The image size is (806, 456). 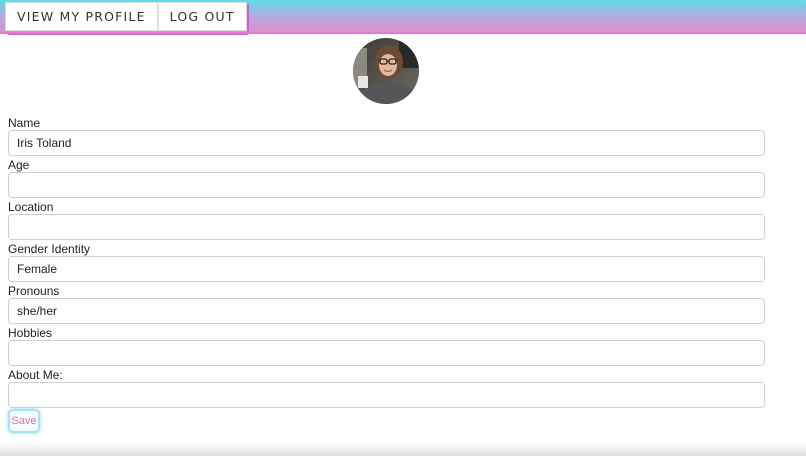 I want to click on logout-button: LOG OUT, so click(x=202, y=16).